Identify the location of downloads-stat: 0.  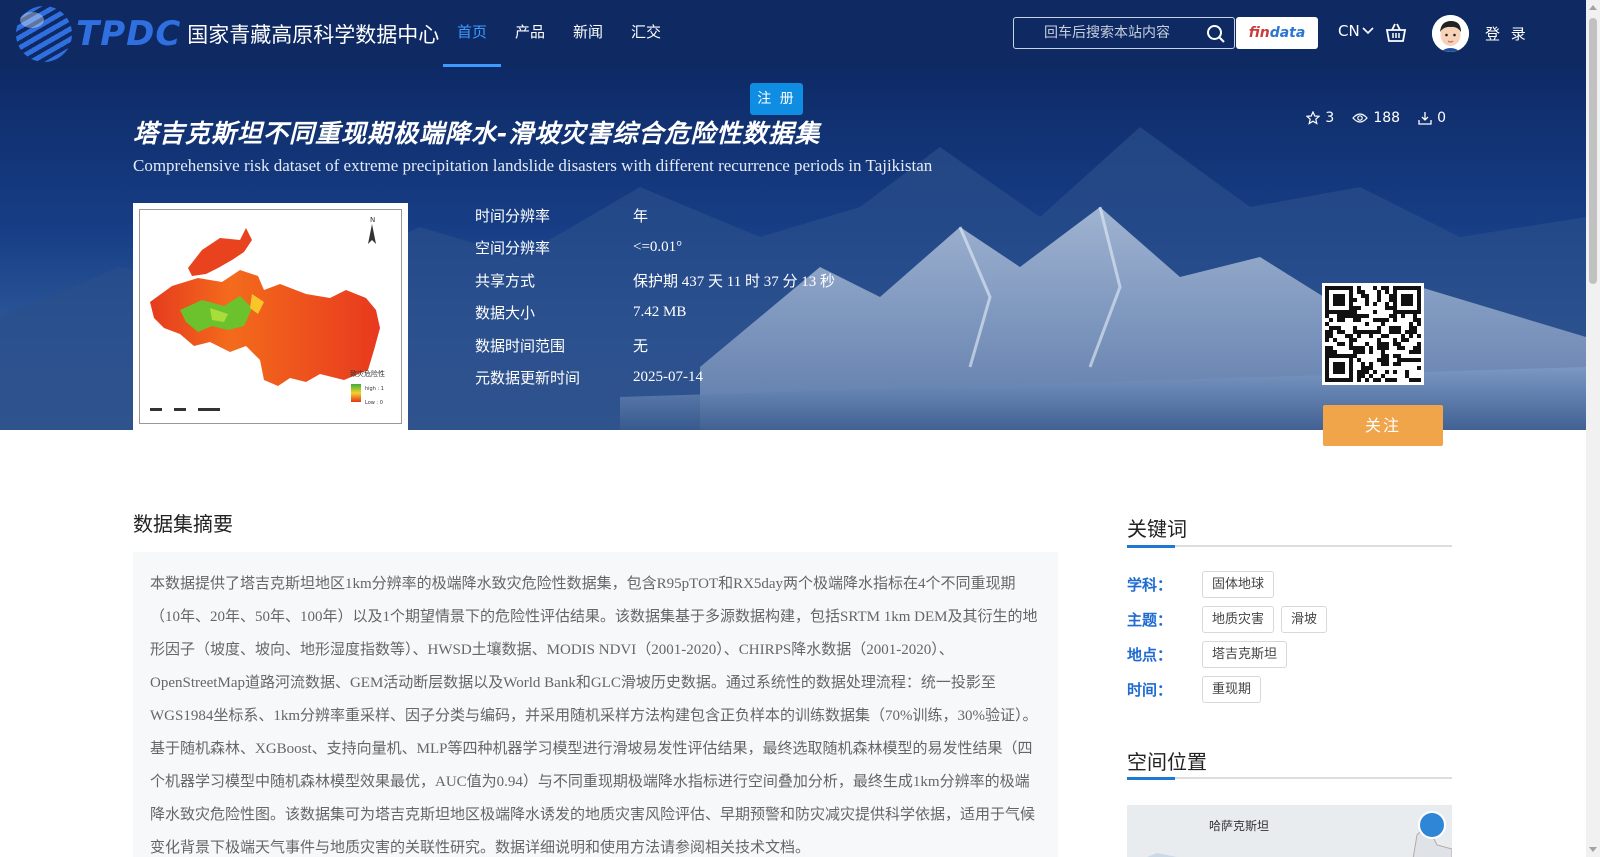
(1432, 118).